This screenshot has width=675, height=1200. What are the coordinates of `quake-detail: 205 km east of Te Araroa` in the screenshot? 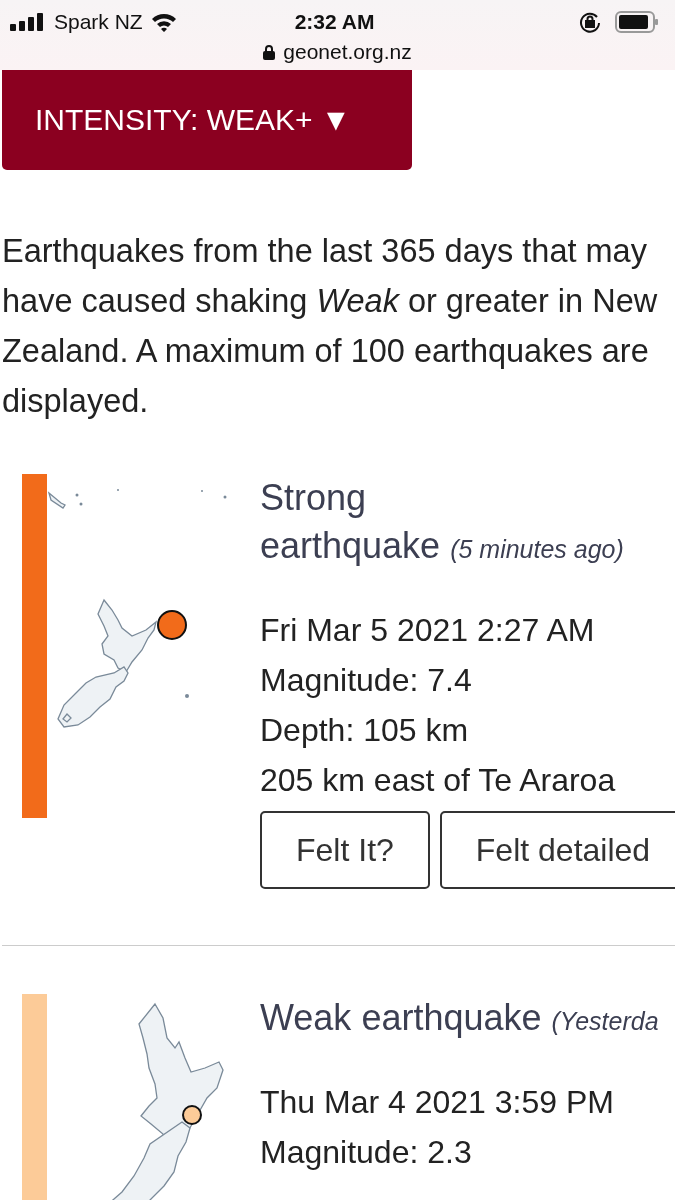 It's located at (438, 780).